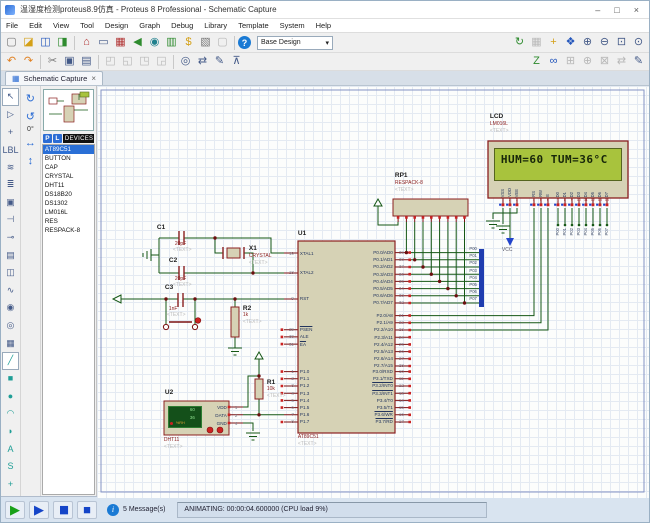 This screenshot has width=650, height=523. What do you see at coordinates (236, 62) in the screenshot?
I see `cleanup-icon: ⊼` at bounding box center [236, 62].